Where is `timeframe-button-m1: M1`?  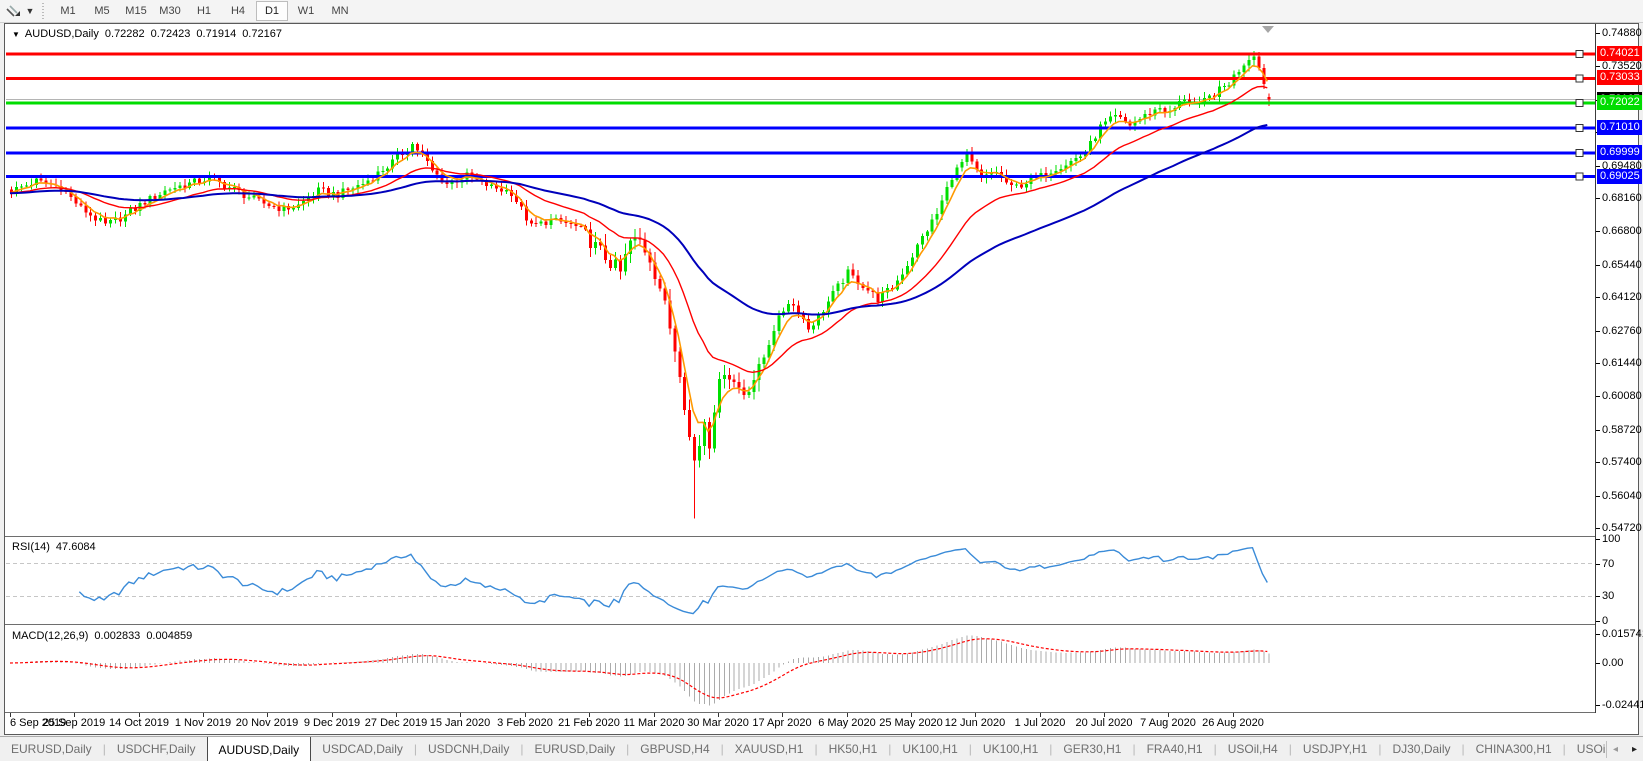 timeframe-button-m1: M1 is located at coordinates (68, 11).